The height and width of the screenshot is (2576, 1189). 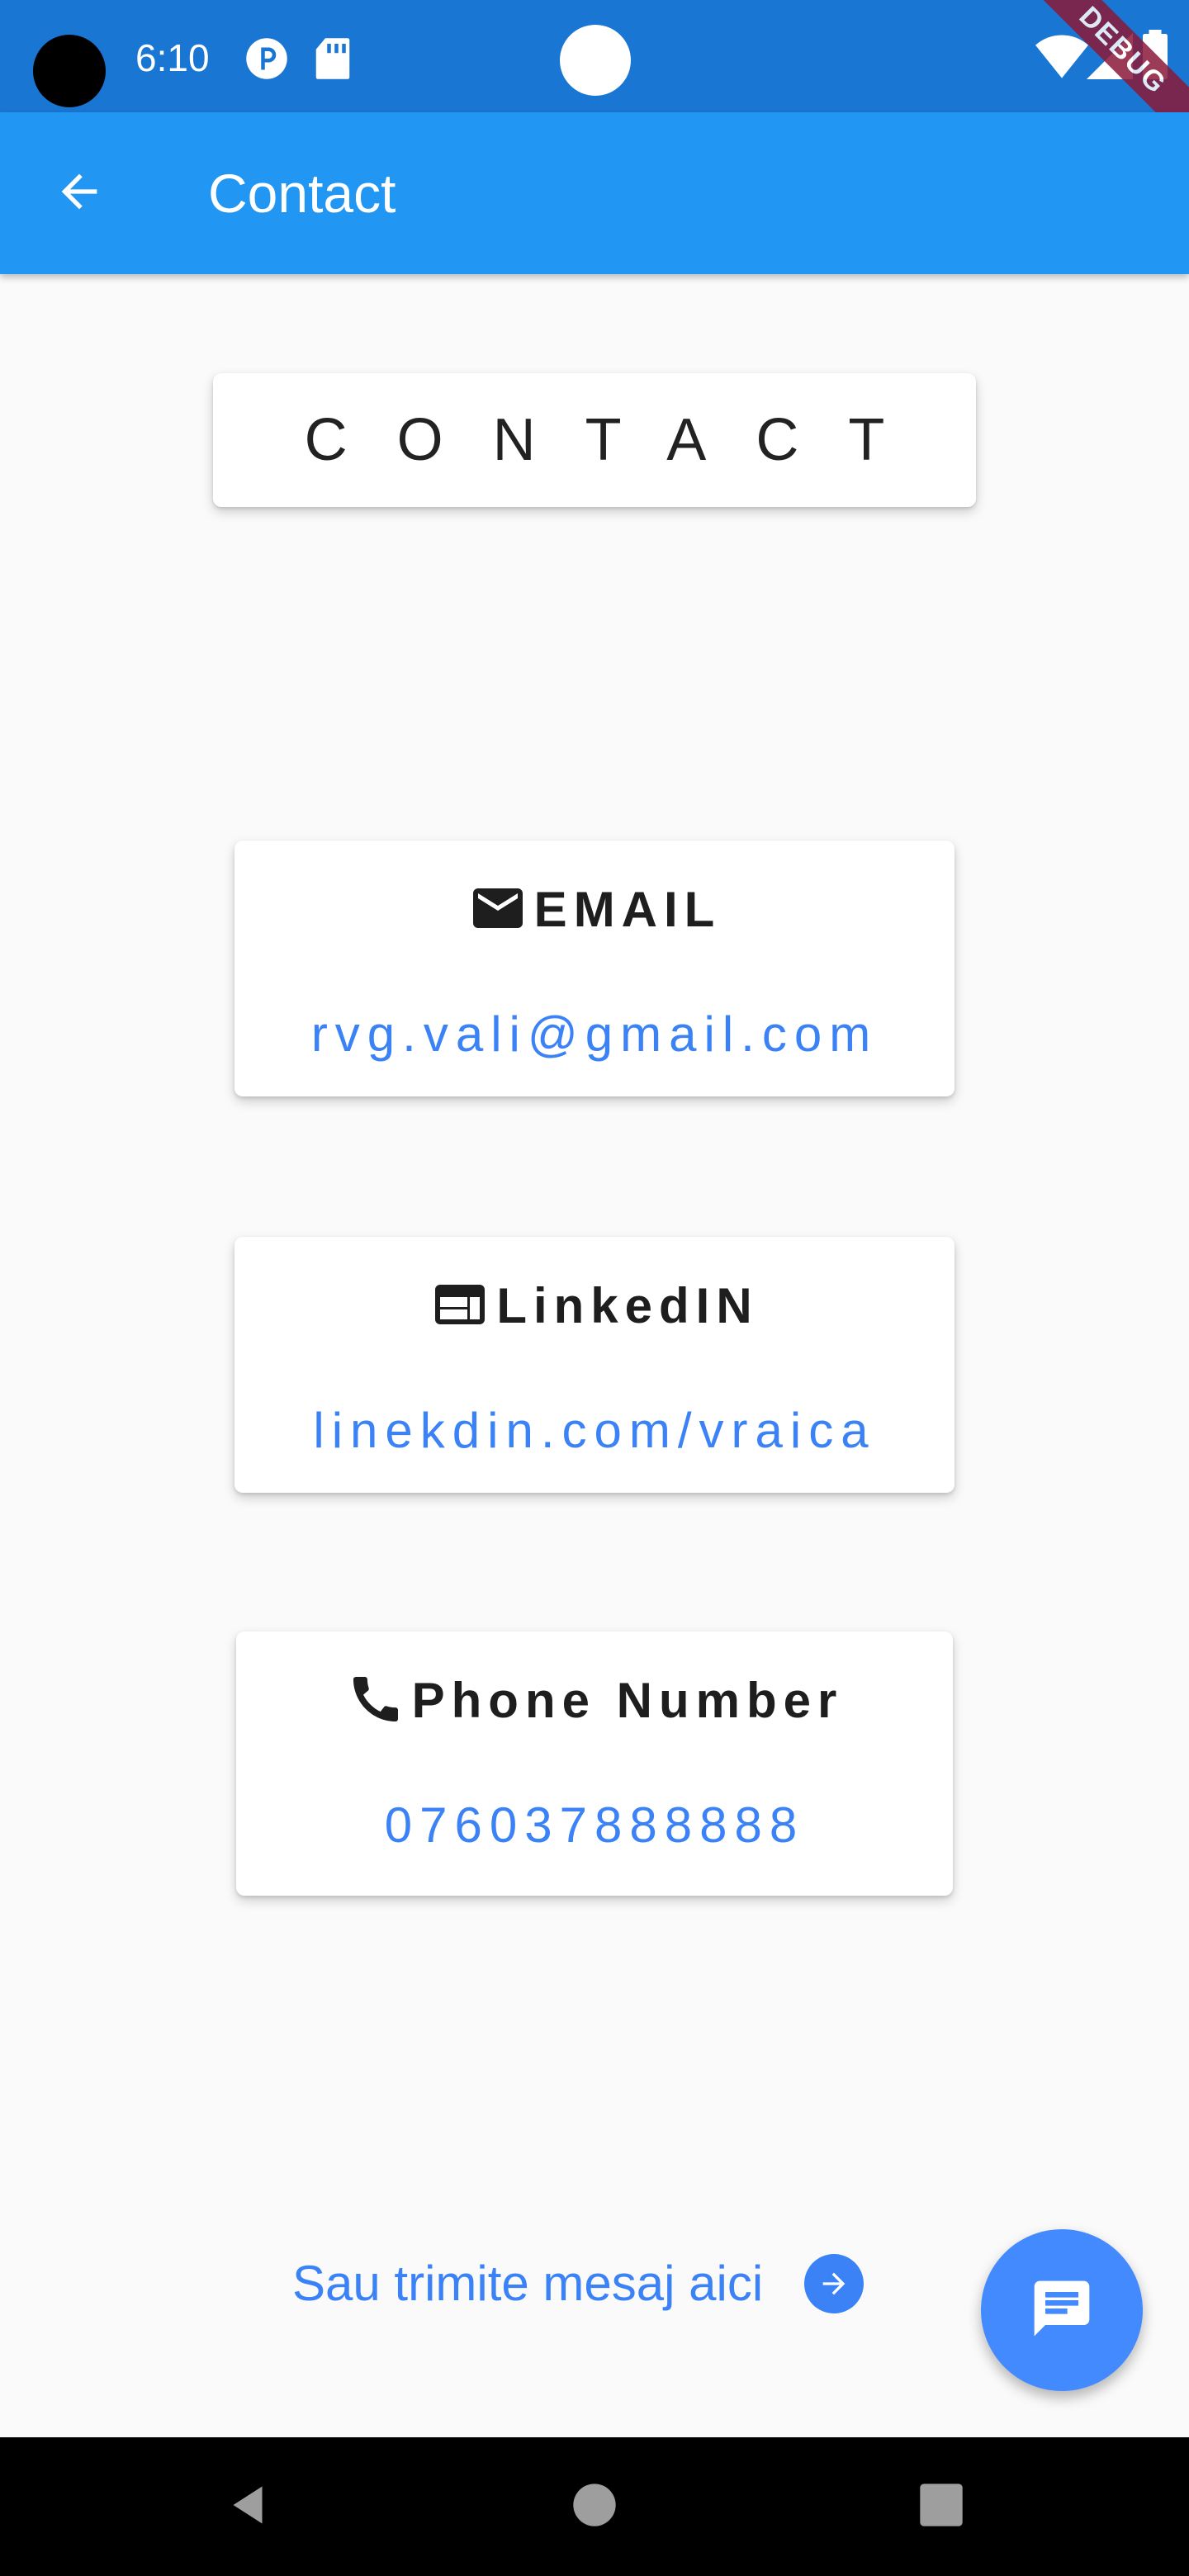 I want to click on status-time: 6:10, so click(x=172, y=57).